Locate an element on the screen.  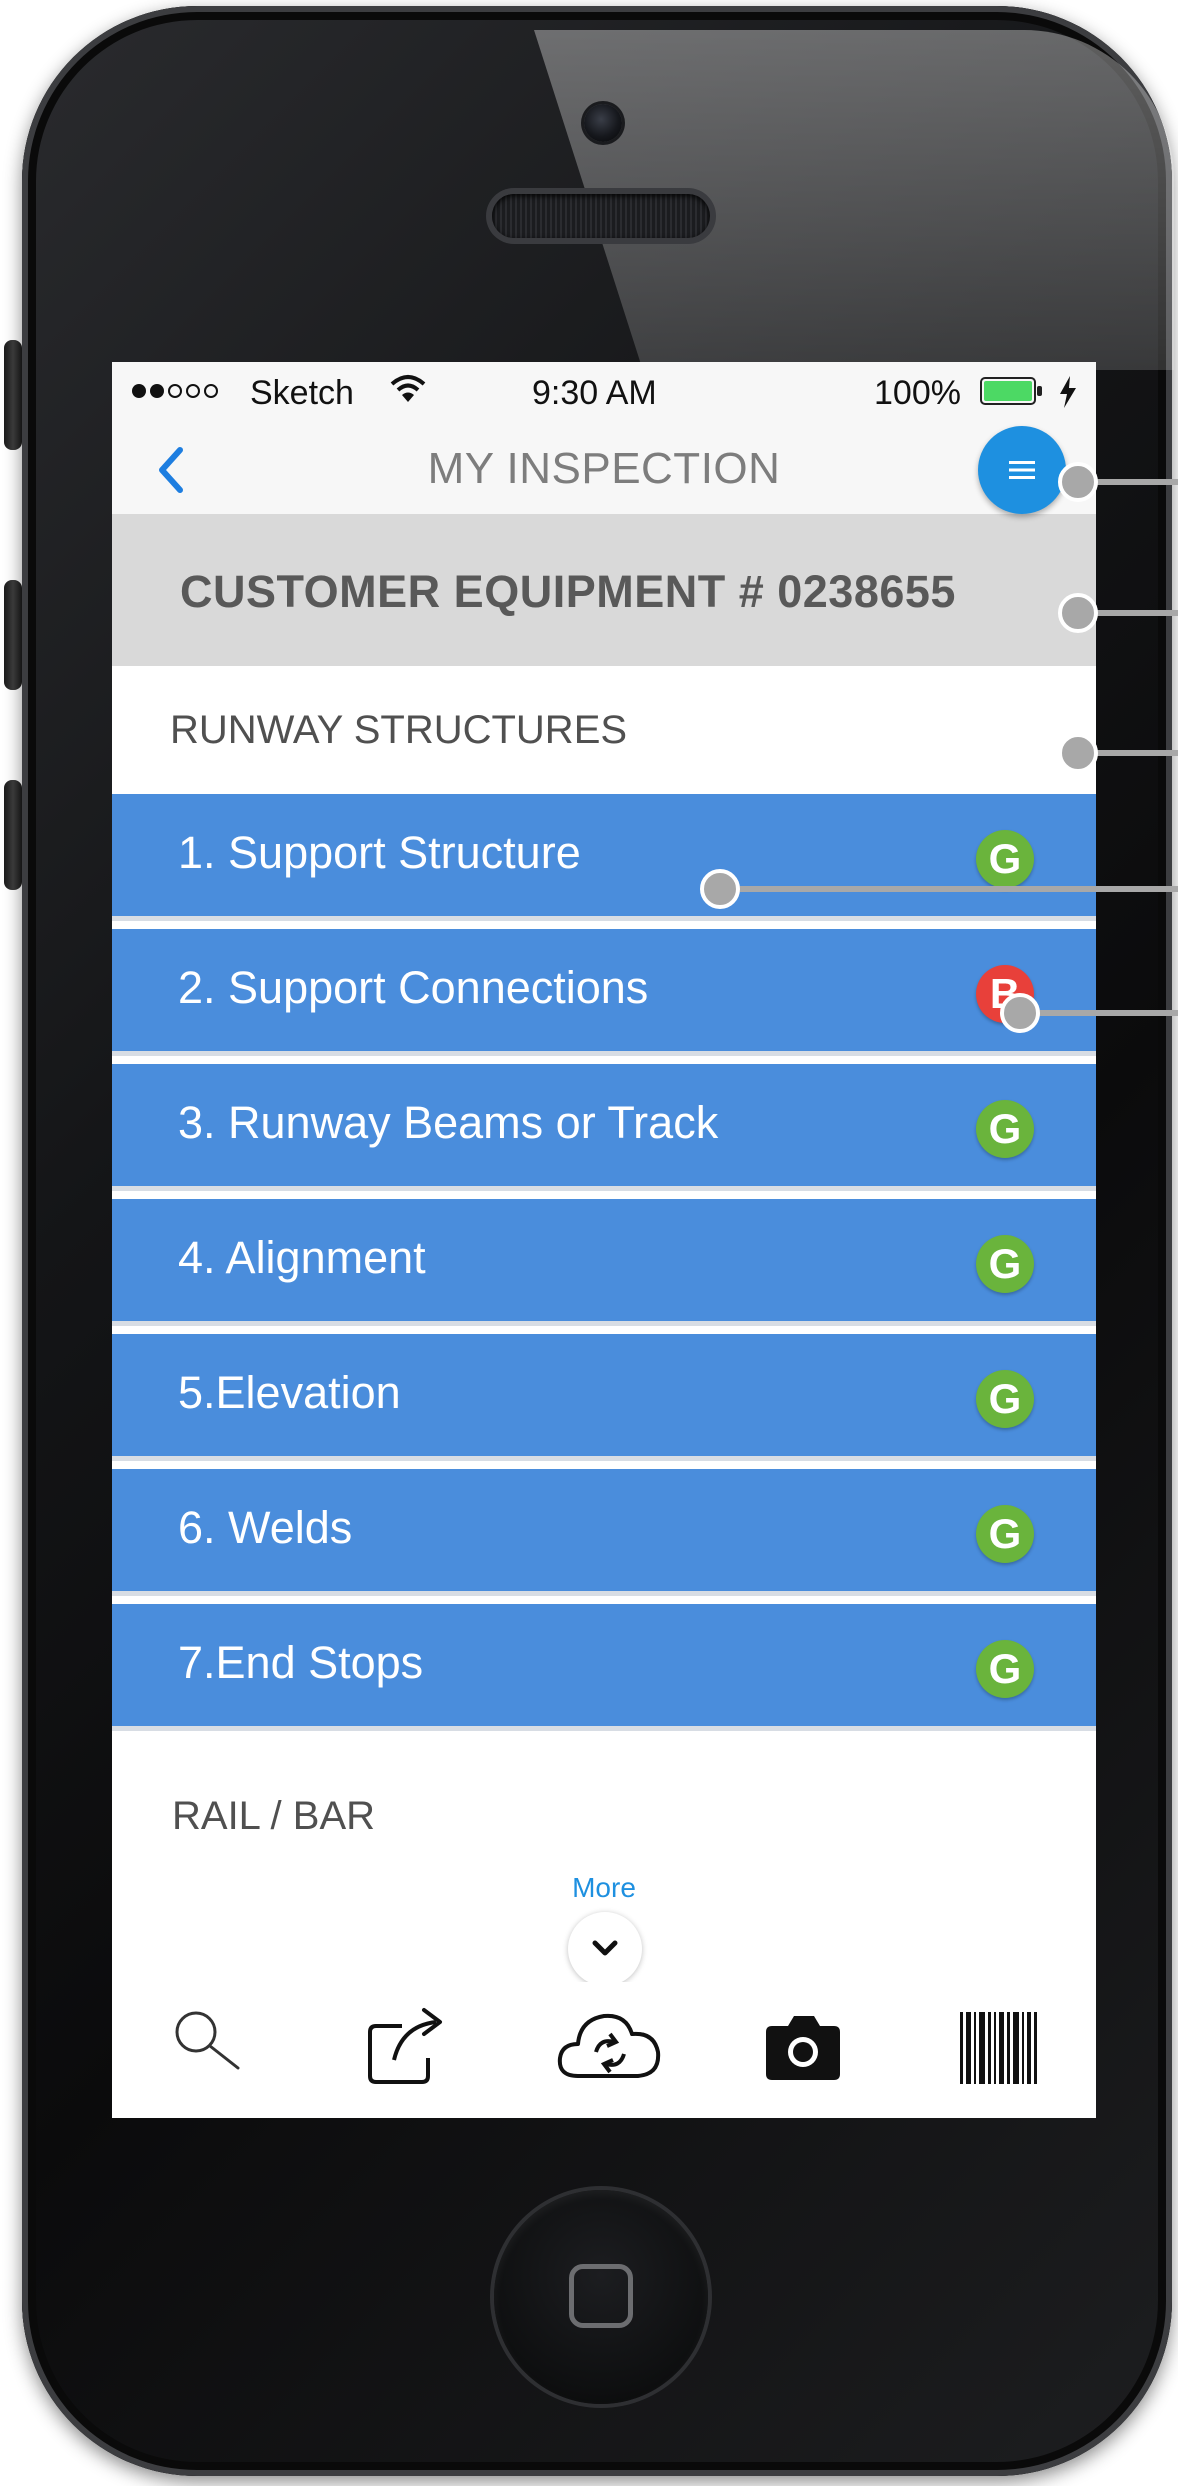
list-item: 2. Support Connections B is located at coordinates (604, 990).